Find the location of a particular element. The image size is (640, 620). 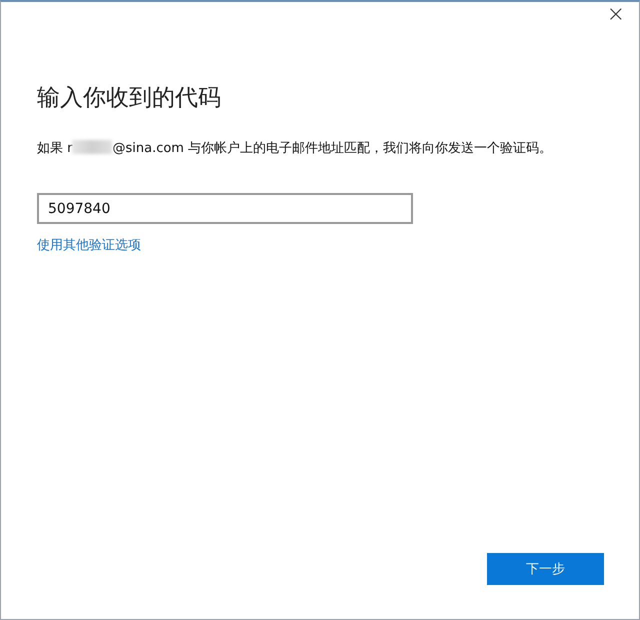

description-text: 如果 r @sina.com 与你帐户上的电子邮件地址匹配，我们将向你发送一个验证码。 is located at coordinates (294, 148).